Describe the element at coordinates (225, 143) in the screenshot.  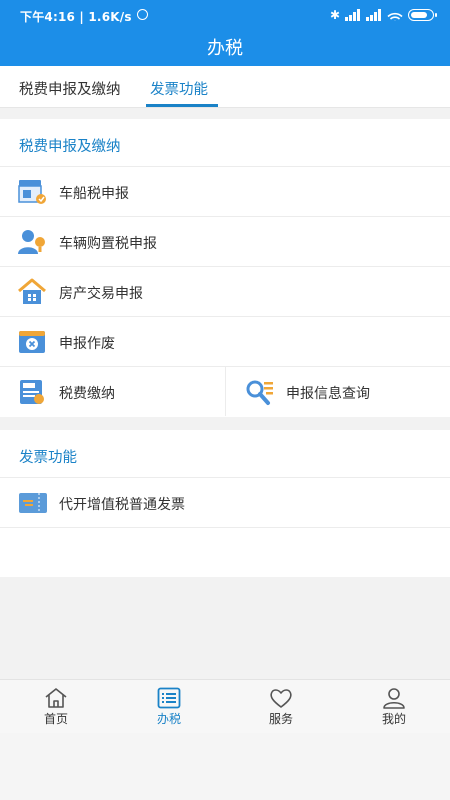
I see `section-title: 税费申报及缴纳` at that location.